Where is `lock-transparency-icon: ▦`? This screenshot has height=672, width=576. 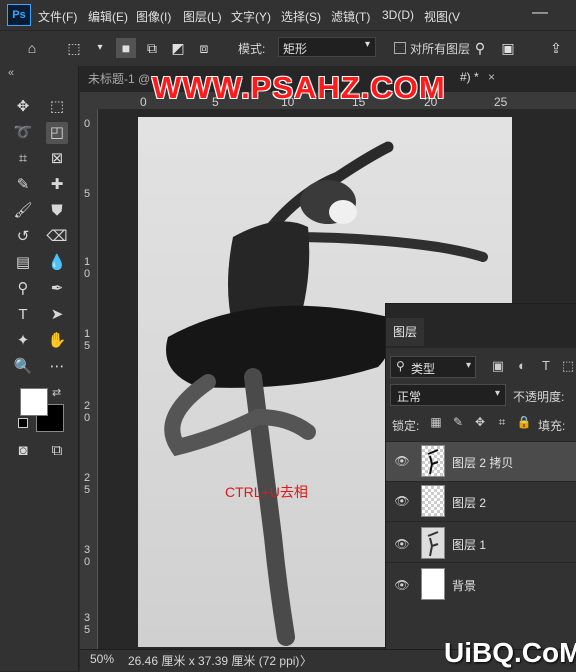
lock-transparency-icon: ▦ is located at coordinates (436, 422).